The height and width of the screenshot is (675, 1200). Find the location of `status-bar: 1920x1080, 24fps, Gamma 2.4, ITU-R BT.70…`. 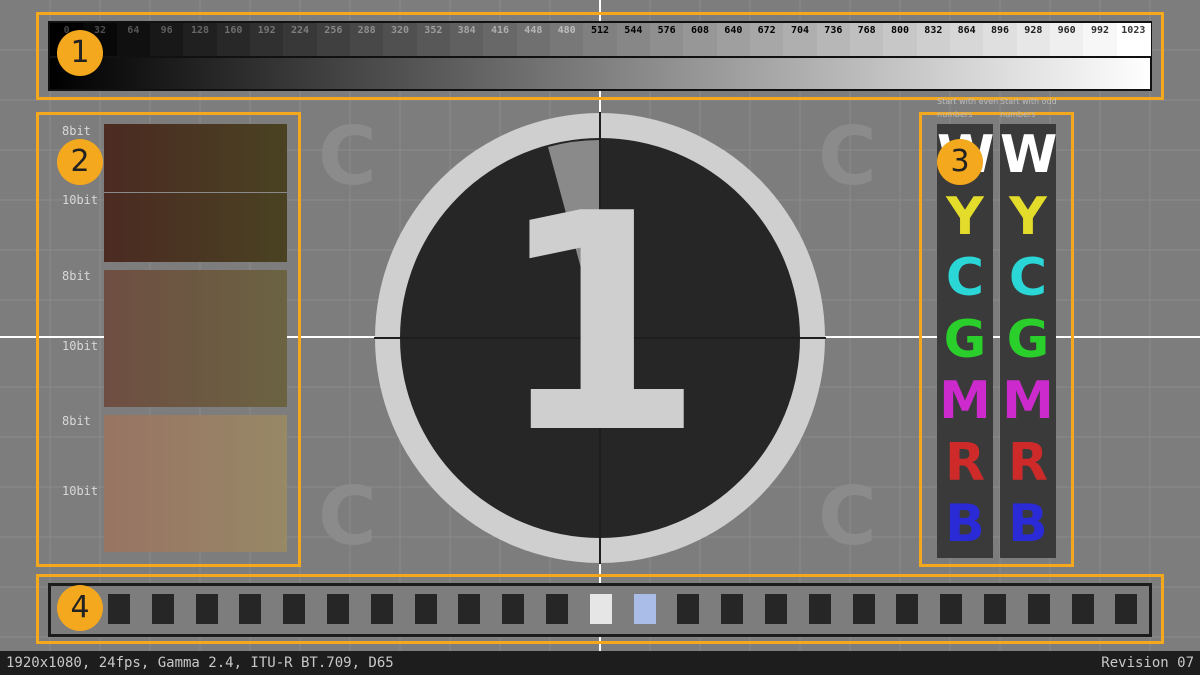

status-bar: 1920x1080, 24fps, Gamma 2.4, ITU-R BT.70… is located at coordinates (600, 663).